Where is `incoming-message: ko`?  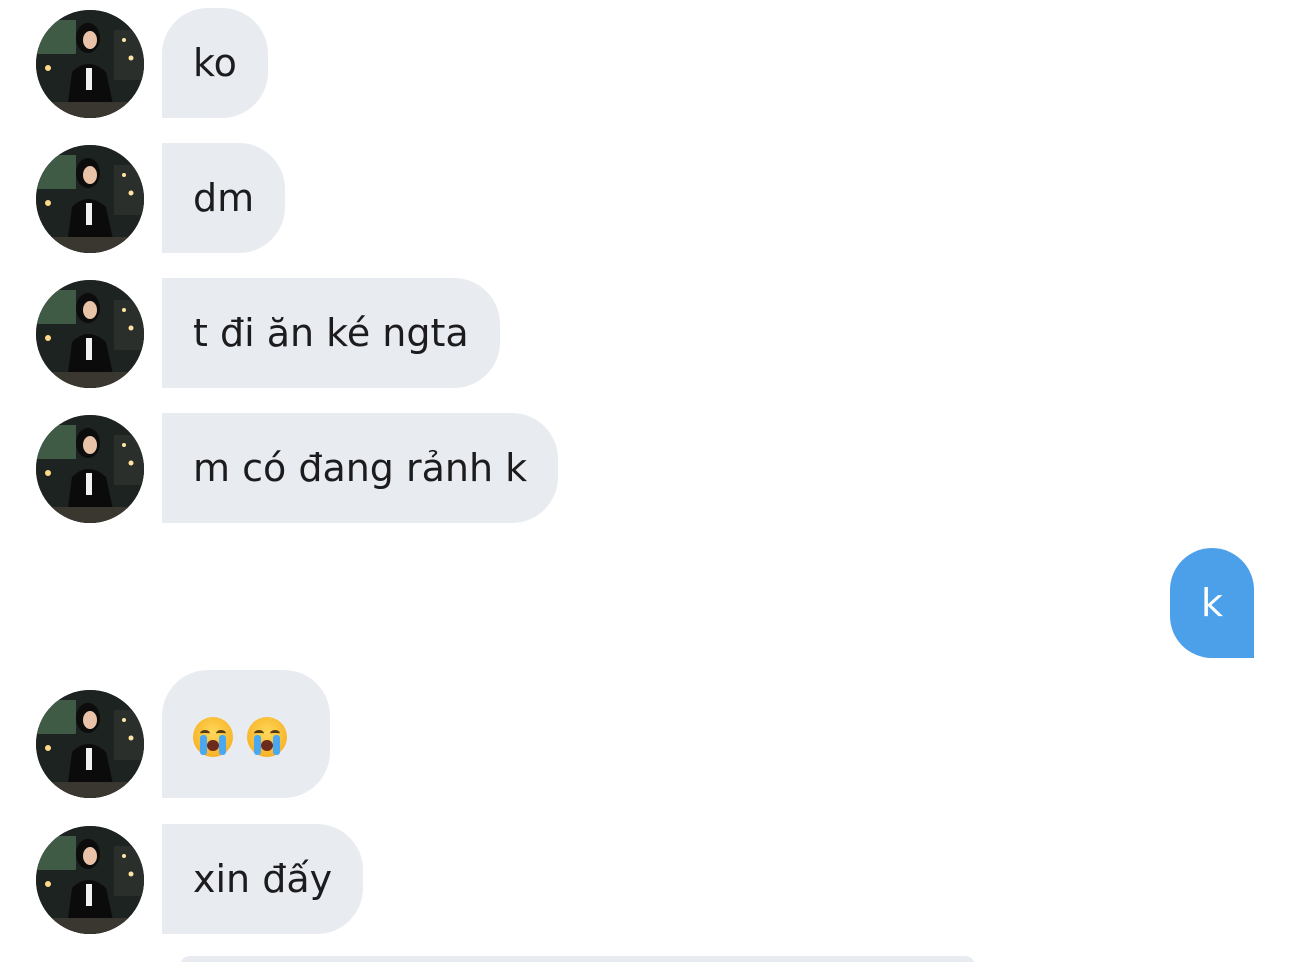 incoming-message: ko is located at coordinates (215, 63).